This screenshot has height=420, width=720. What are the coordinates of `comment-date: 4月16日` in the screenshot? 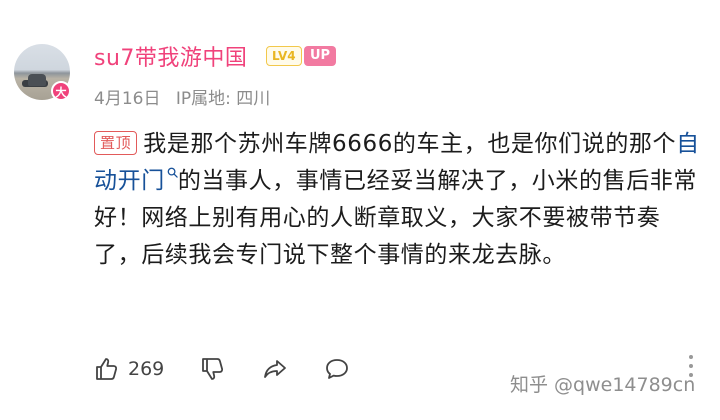 It's located at (127, 99).